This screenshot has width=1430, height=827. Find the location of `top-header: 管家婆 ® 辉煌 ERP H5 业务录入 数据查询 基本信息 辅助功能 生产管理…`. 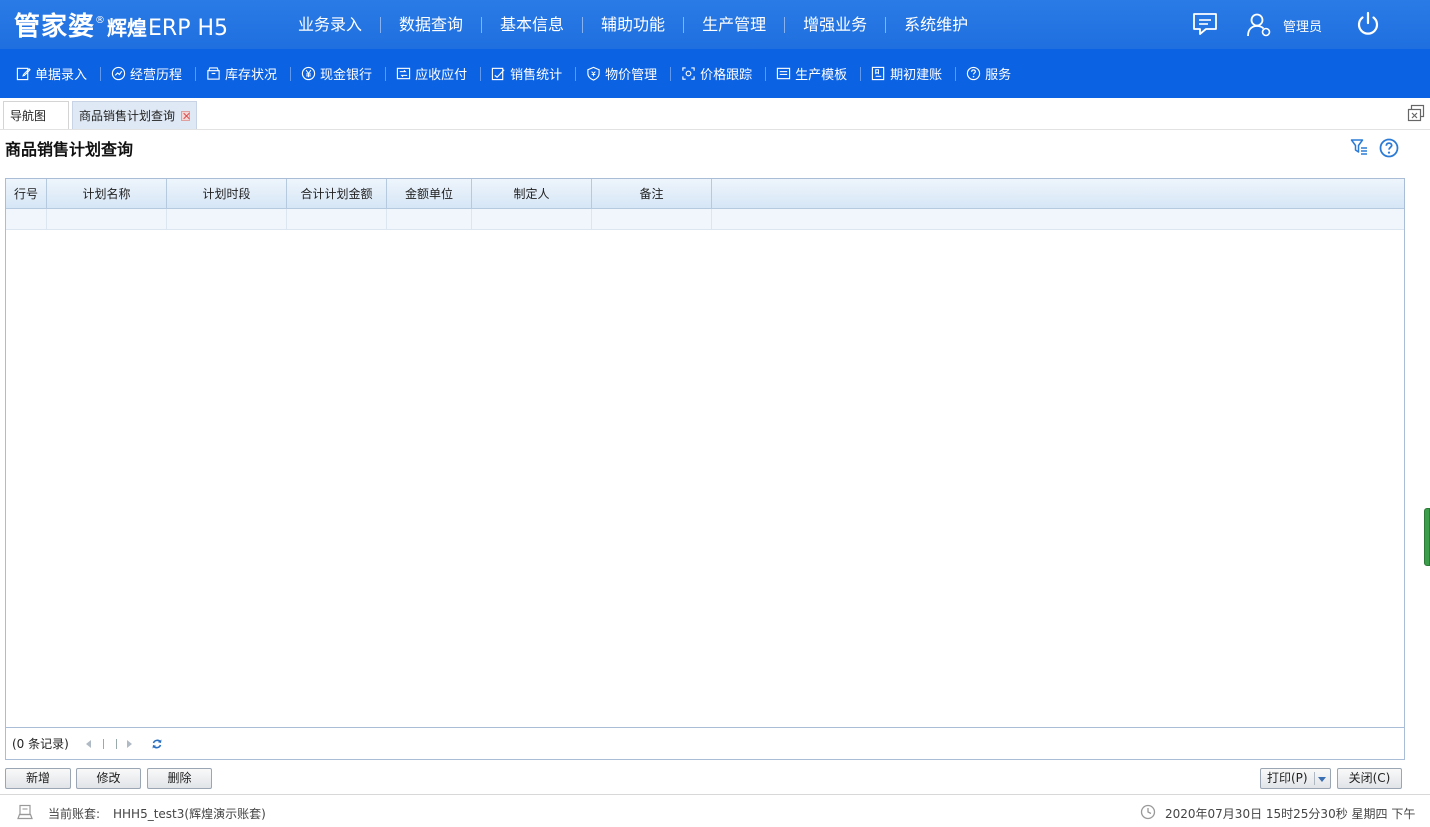

top-header: 管家婆 ® 辉煌 ERP H5 业务录入 数据查询 基本信息 辅助功能 生产管理… is located at coordinates (715, 24).